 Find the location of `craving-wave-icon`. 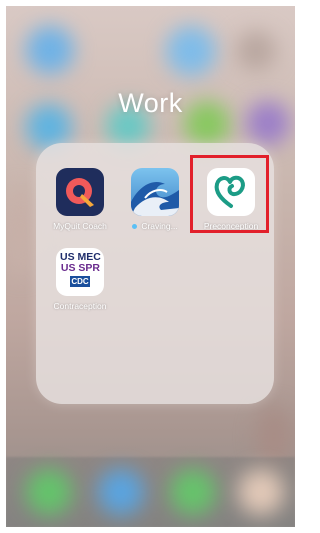

craving-wave-icon is located at coordinates (155, 192).